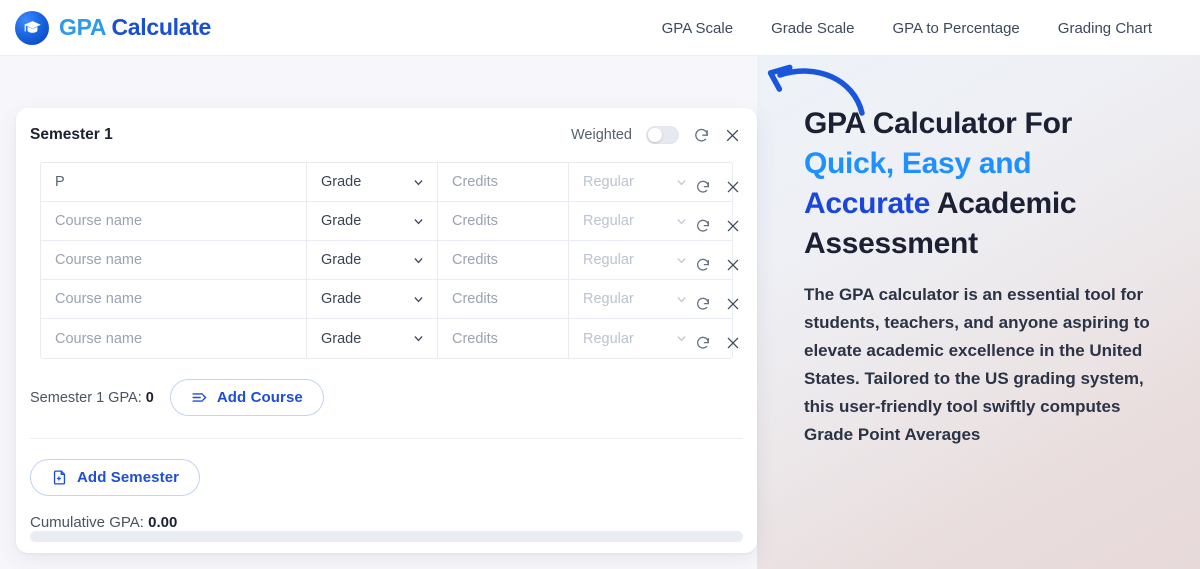  Describe the element at coordinates (938, 123) in the screenshot. I see `hero-title-line-1: GPA Calculator For` at that location.